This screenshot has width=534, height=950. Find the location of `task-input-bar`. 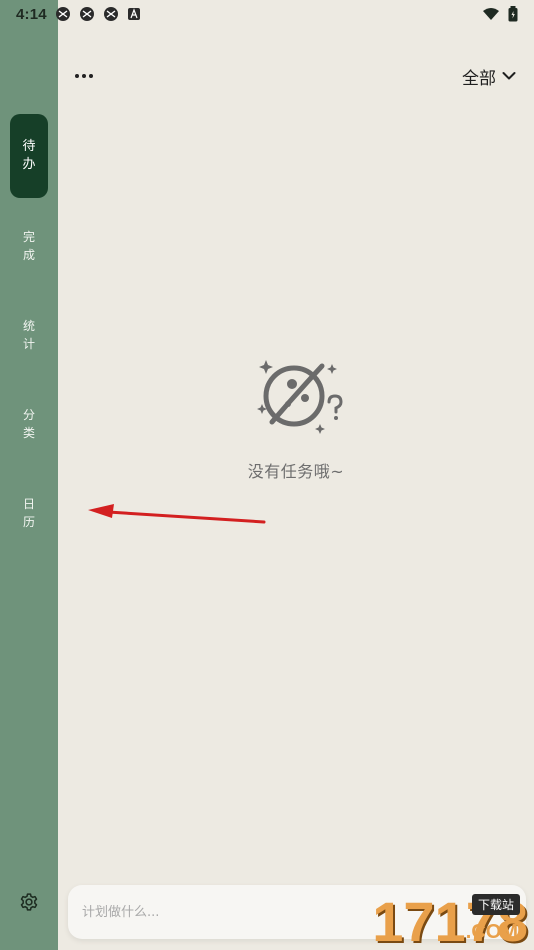

task-input-bar is located at coordinates (297, 912).